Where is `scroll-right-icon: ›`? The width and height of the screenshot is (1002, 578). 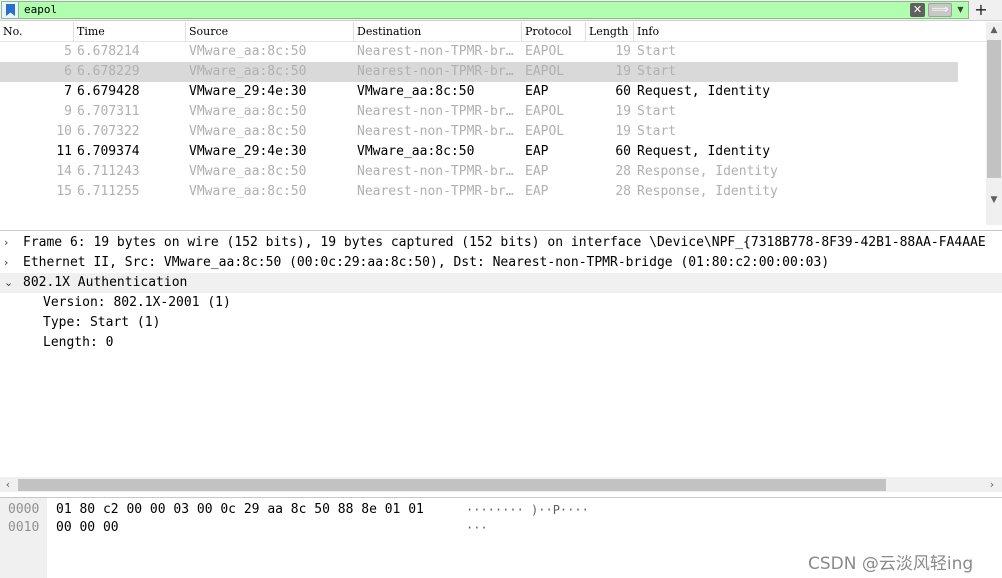
scroll-right-icon: › is located at coordinates (992, 484).